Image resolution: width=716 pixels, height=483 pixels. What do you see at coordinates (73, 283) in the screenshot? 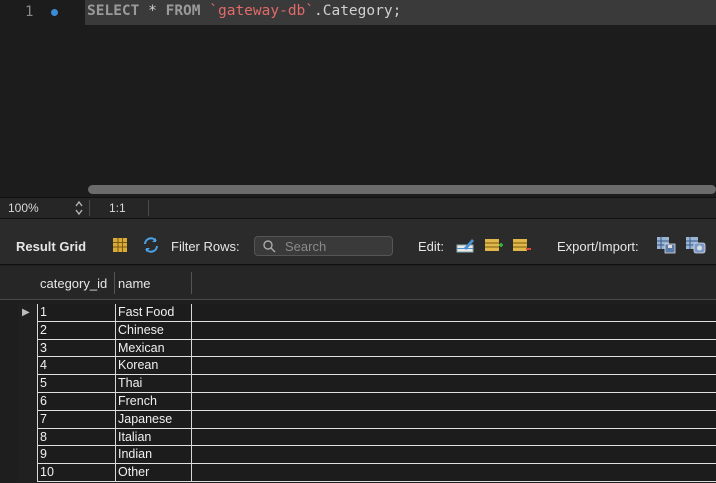
I see `column-header-category-id: category_id` at bounding box center [73, 283].